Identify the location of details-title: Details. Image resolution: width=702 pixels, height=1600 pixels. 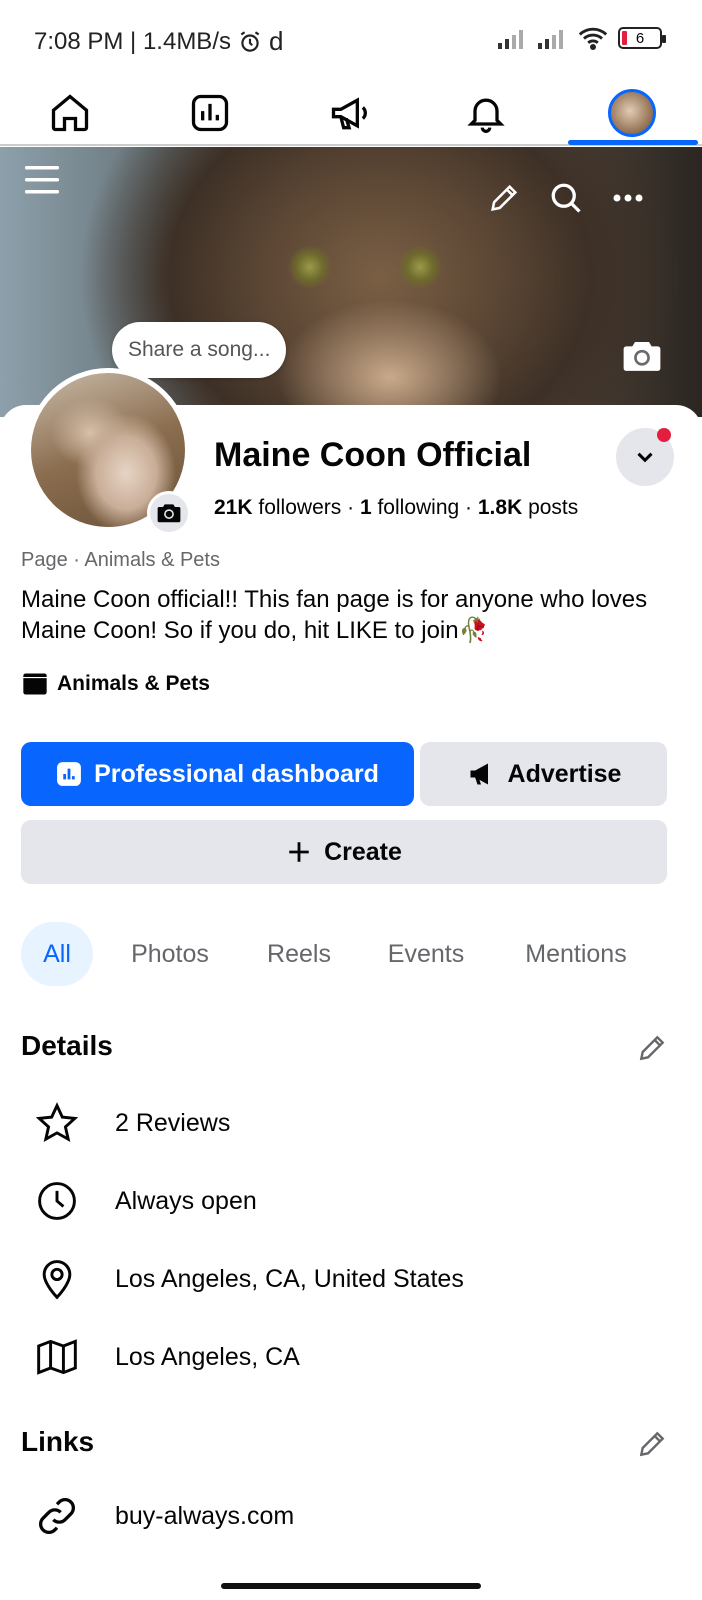
(67, 1045).